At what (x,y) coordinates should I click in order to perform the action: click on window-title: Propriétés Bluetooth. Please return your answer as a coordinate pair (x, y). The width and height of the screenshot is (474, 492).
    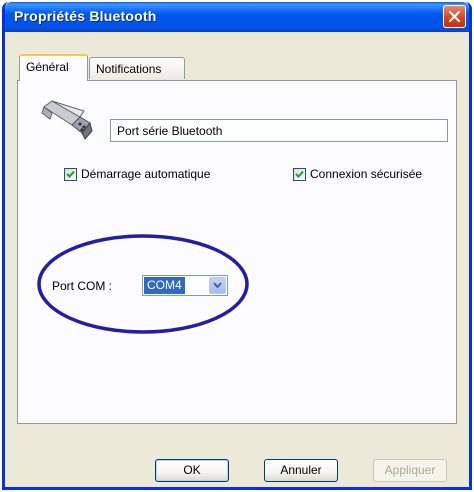
    Looking at the image, I should click on (85, 16).